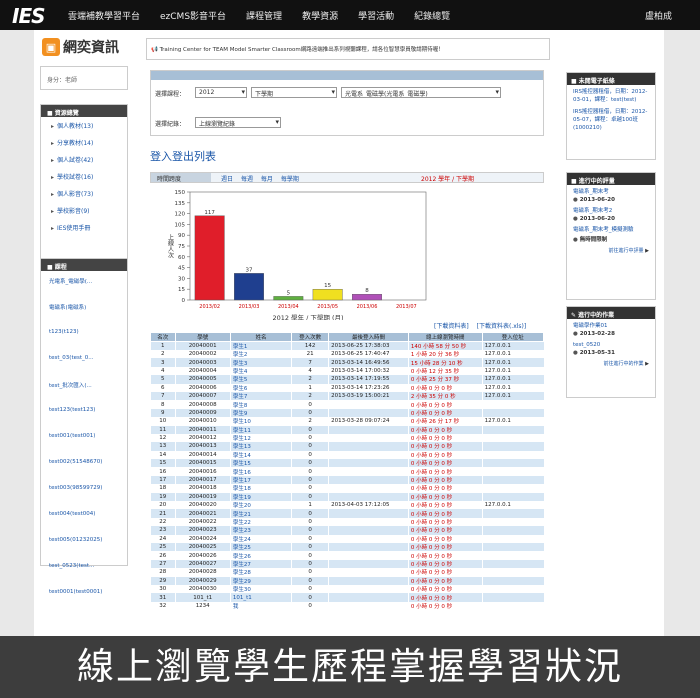 Image resolution: width=700 pixels, height=698 pixels. What do you see at coordinates (260, 404) in the screenshot?
I see `student-name-link: 學生8` at bounding box center [260, 404].